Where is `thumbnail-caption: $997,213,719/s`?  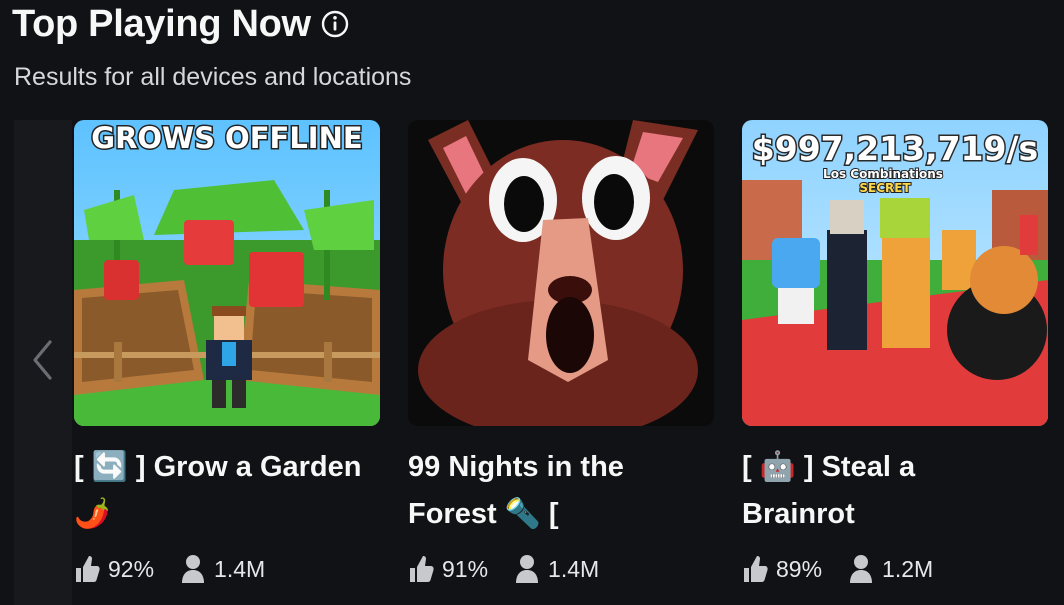 thumbnail-caption: $997,213,719/s is located at coordinates (895, 148).